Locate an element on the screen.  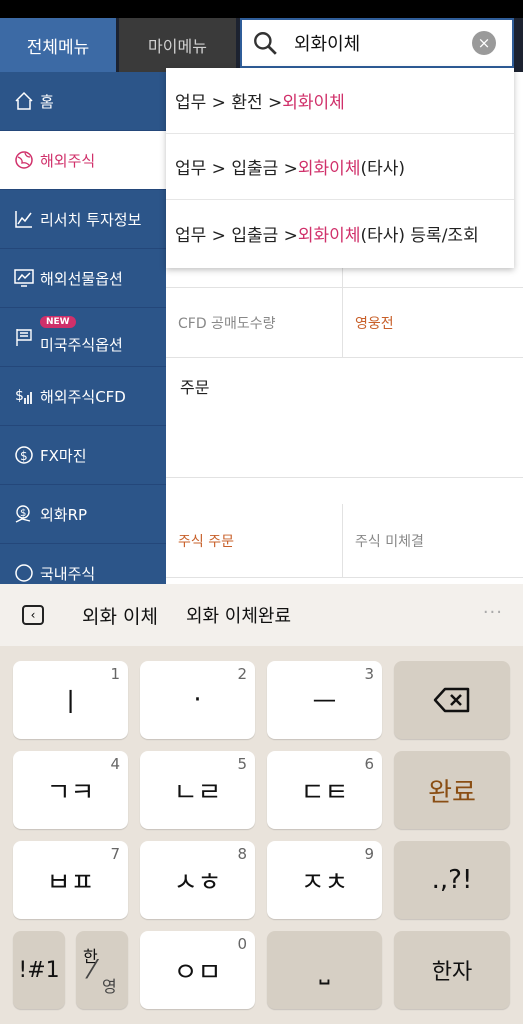
sidebar-item-label: 리서치 투자정보 is located at coordinates (91, 219).